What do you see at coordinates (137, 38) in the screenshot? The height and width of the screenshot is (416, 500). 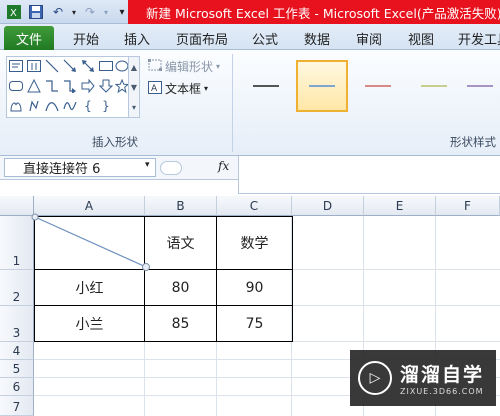 I see `tab-insert: 插入` at bounding box center [137, 38].